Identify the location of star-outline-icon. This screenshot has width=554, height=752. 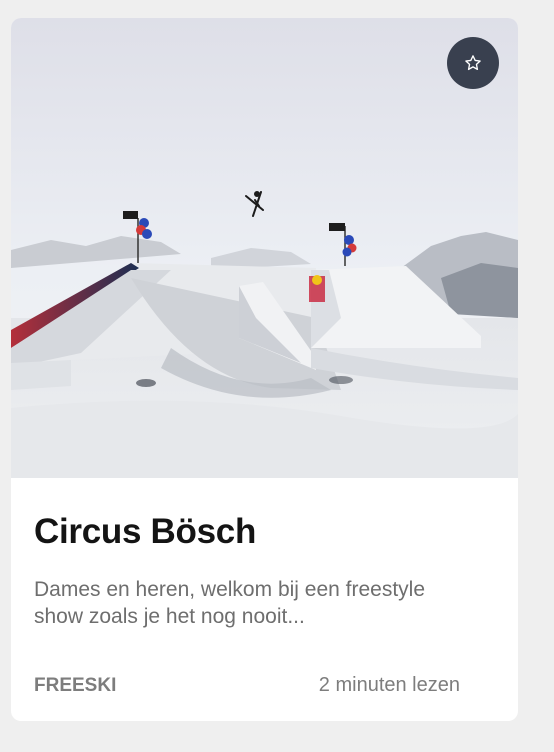
(473, 63).